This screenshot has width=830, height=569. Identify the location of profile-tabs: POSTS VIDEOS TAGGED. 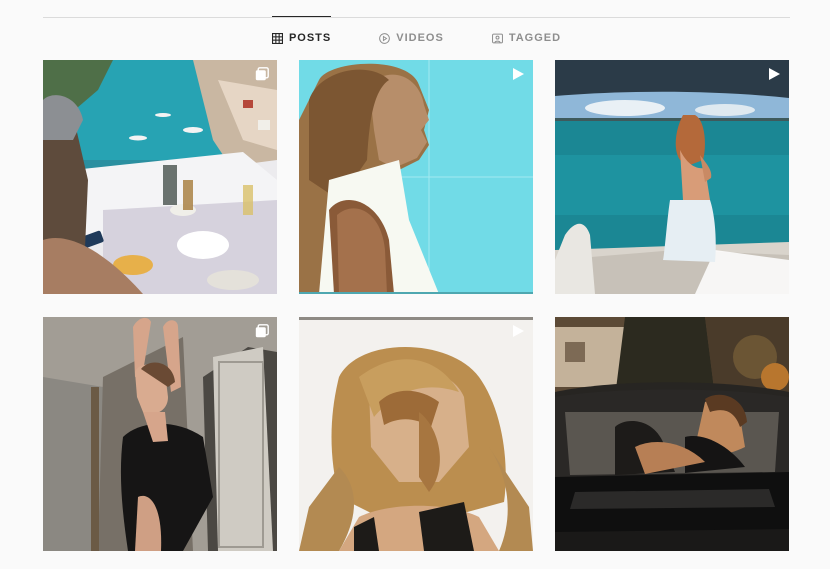
(416, 37).